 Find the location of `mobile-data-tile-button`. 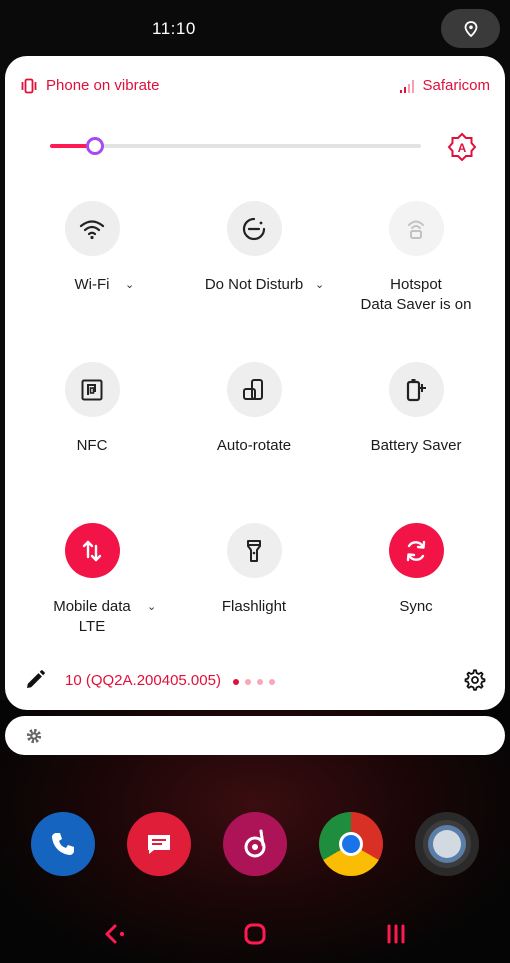

mobile-data-tile-button is located at coordinates (92, 550).